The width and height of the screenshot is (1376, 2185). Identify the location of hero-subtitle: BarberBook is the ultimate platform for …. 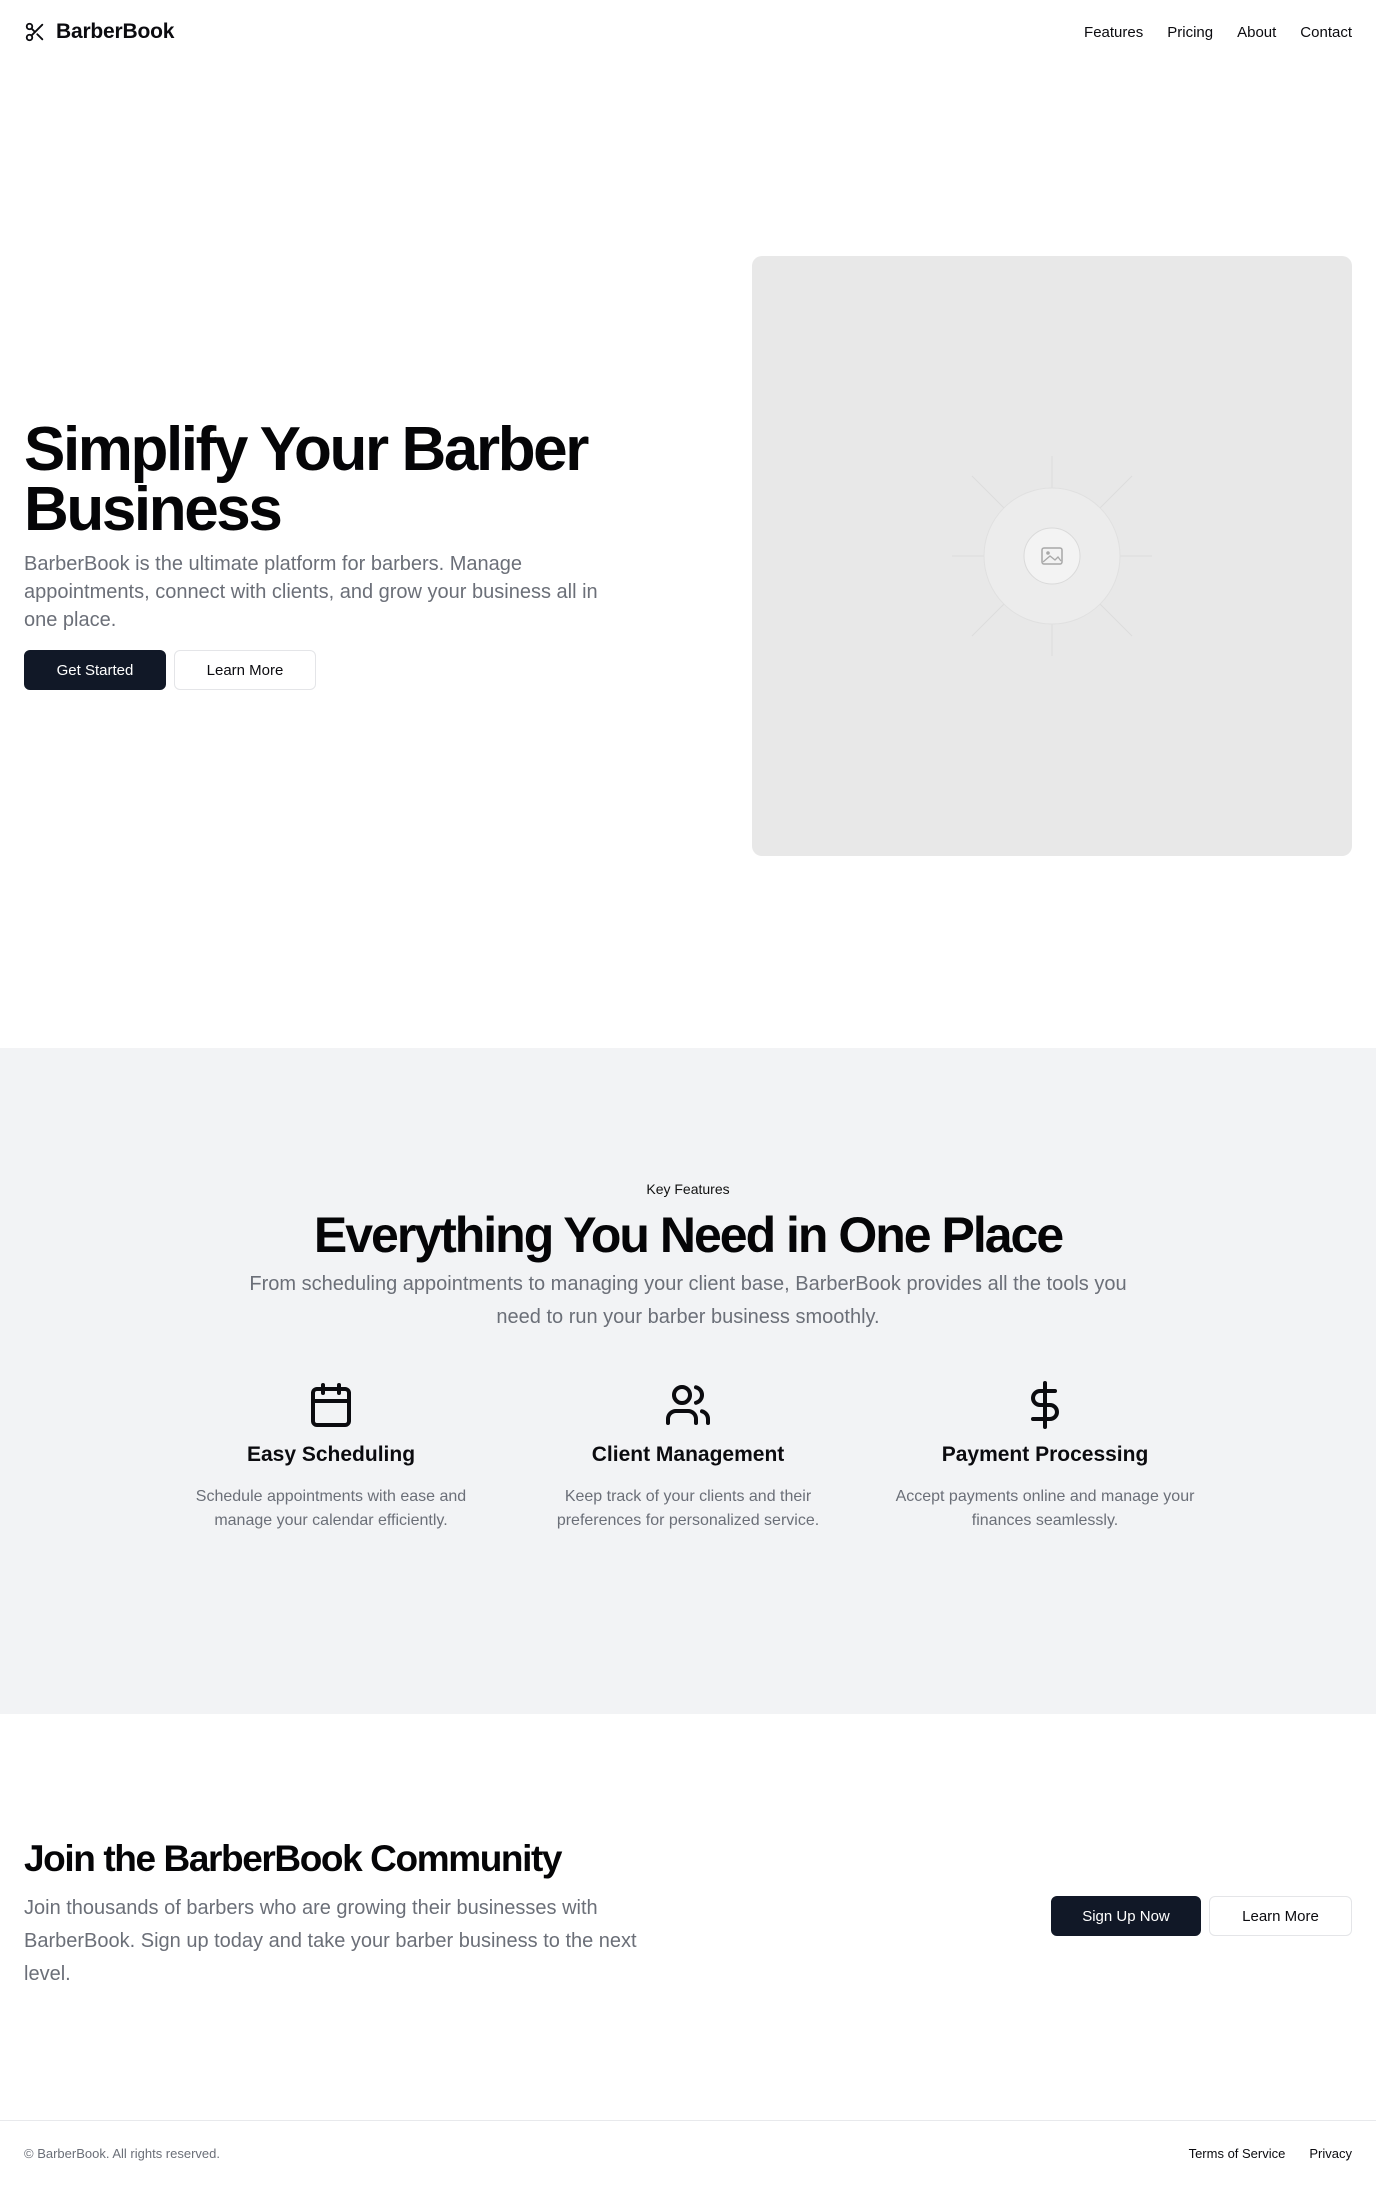
(311, 592).